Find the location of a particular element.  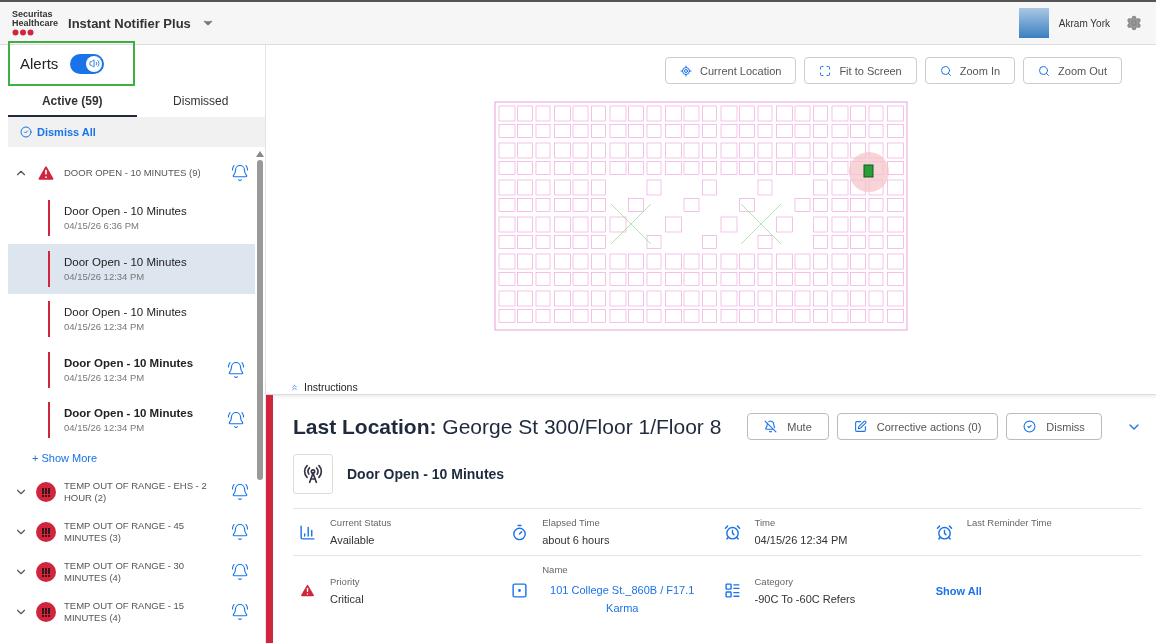

alert-group-title: TEMP OUT OF RANGE - 45 MINUTES (3) is located at coordinates (143, 531).